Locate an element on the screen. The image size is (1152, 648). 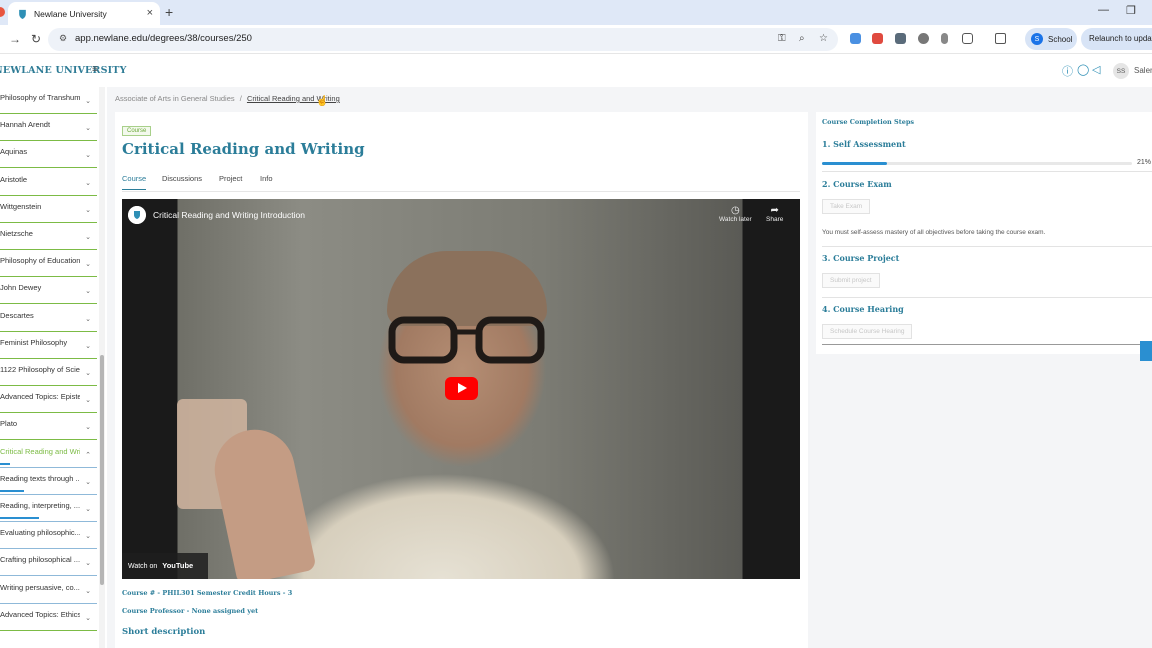
chevron-up-icon: ⌃ is located at coordinates (88, 455).